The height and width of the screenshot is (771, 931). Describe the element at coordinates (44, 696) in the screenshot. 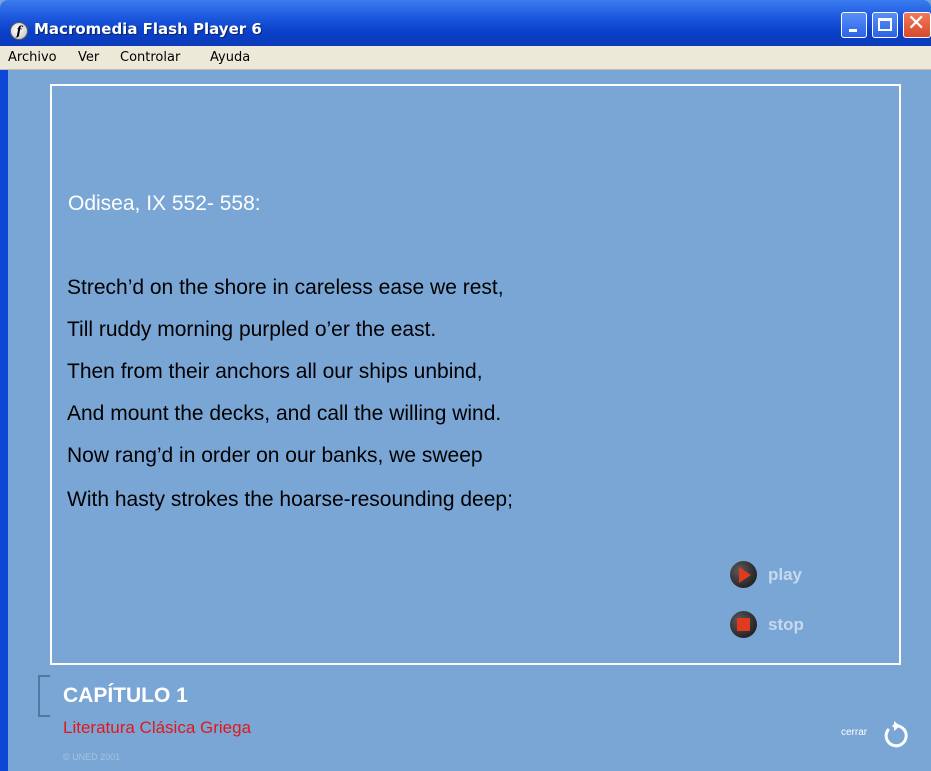

I see `chapter-bracket` at that location.